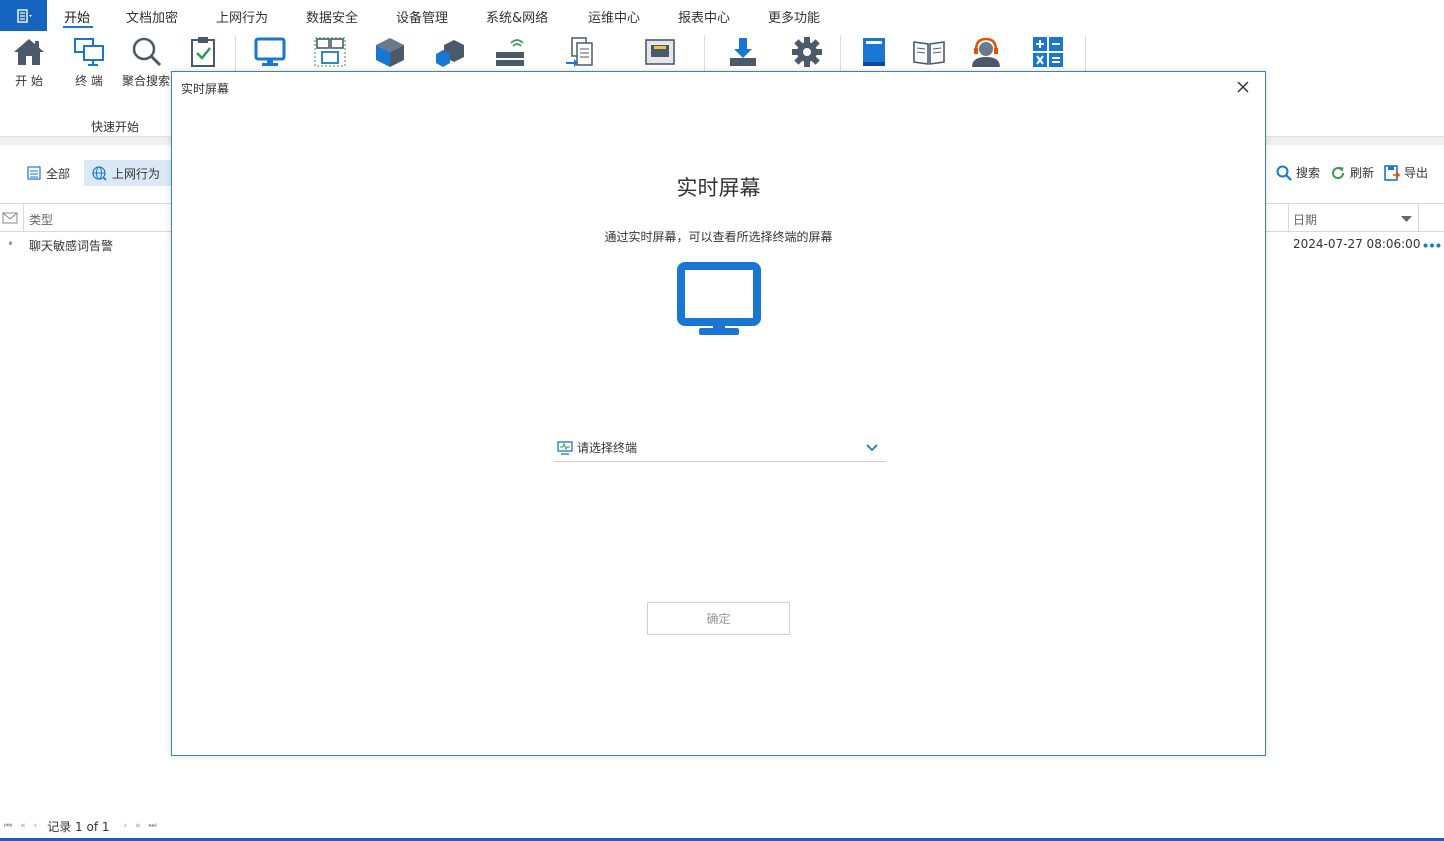 This screenshot has height=841, width=1444. I want to click on home-icon, so click(29, 52).